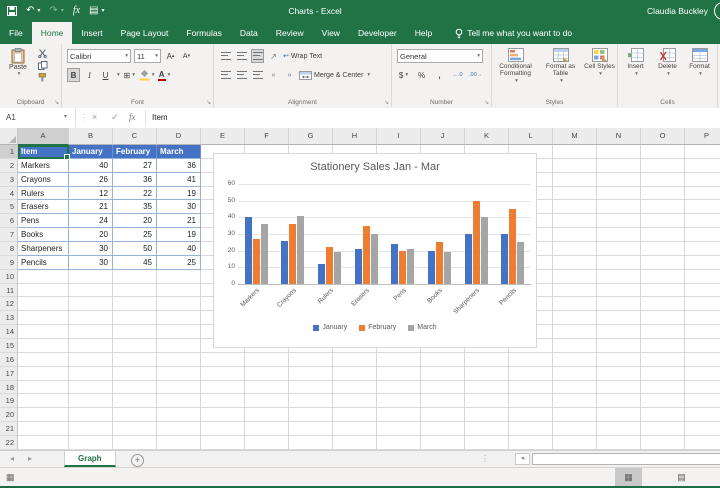  What do you see at coordinates (403, 75) in the screenshot?
I see `currency-format-icon: $ ▾` at bounding box center [403, 75].